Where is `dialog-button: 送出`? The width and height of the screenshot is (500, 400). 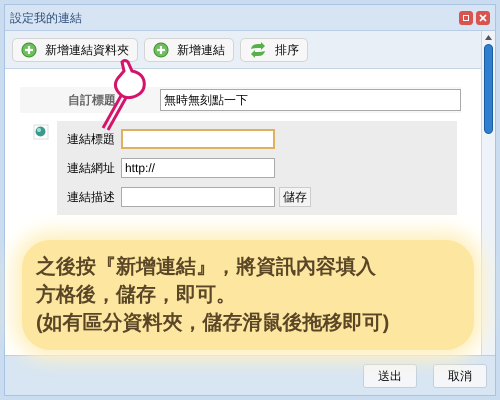
dialog-button: 送出 is located at coordinates (390, 376).